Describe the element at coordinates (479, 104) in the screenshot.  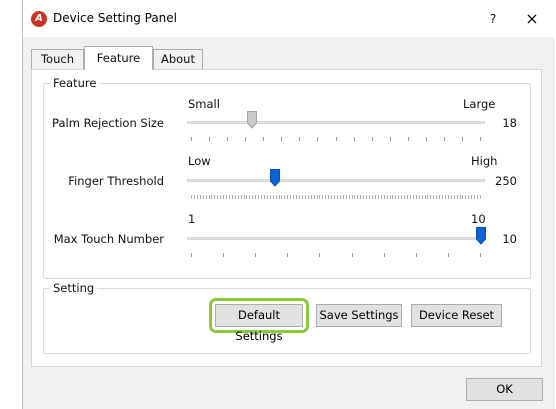
I see `palm-max-label: Large` at that location.